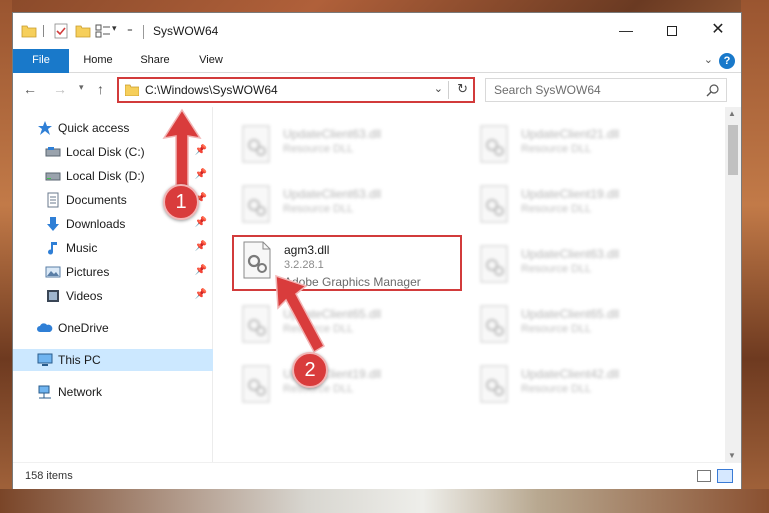 The width and height of the screenshot is (769, 513). Describe the element at coordinates (725, 476) in the screenshot. I see `tiles-view-icon` at that location.